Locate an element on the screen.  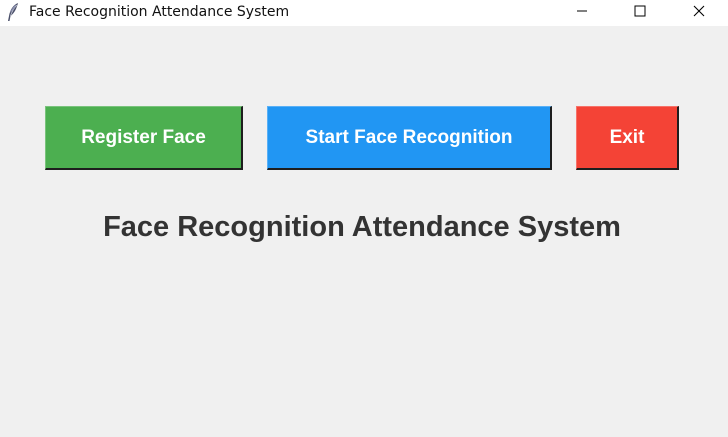
exit-button: Exit is located at coordinates (627, 138).